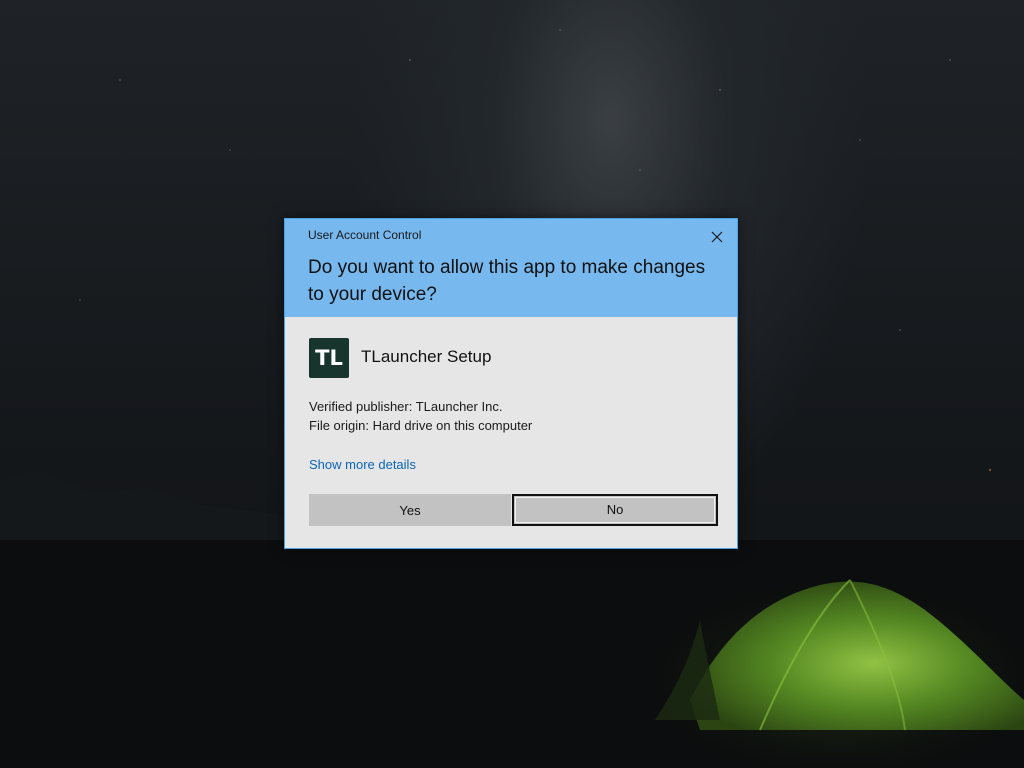  What do you see at coordinates (426, 356) in the screenshot?
I see `app-name: TLauncher Setup` at bounding box center [426, 356].